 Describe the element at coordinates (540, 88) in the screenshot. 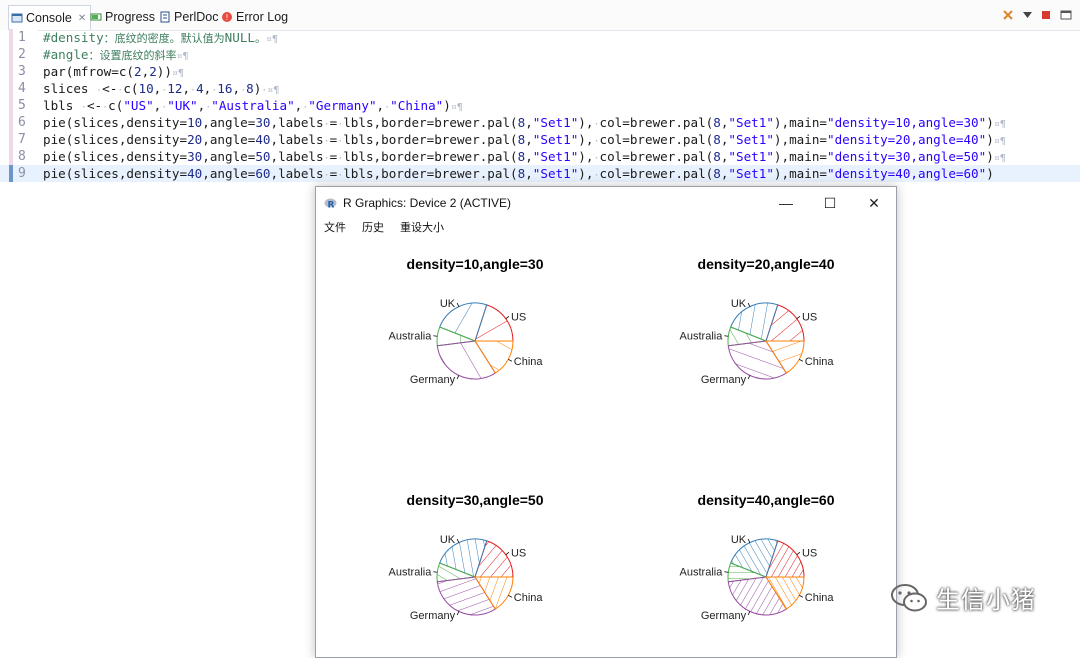

I see `code-line: 4 slices ·<-·c(10,·12,·4,·16,·8)·¤¶` at that location.